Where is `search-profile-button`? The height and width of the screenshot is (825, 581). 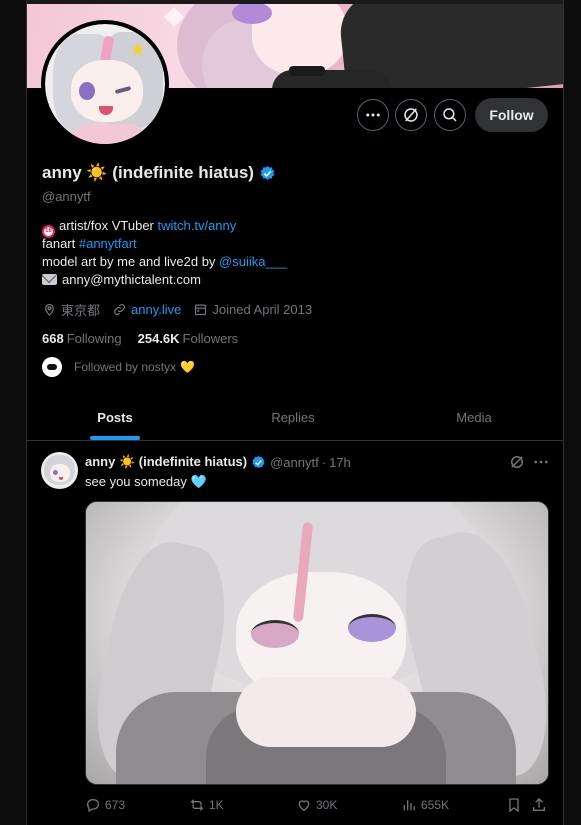 search-profile-button is located at coordinates (450, 115).